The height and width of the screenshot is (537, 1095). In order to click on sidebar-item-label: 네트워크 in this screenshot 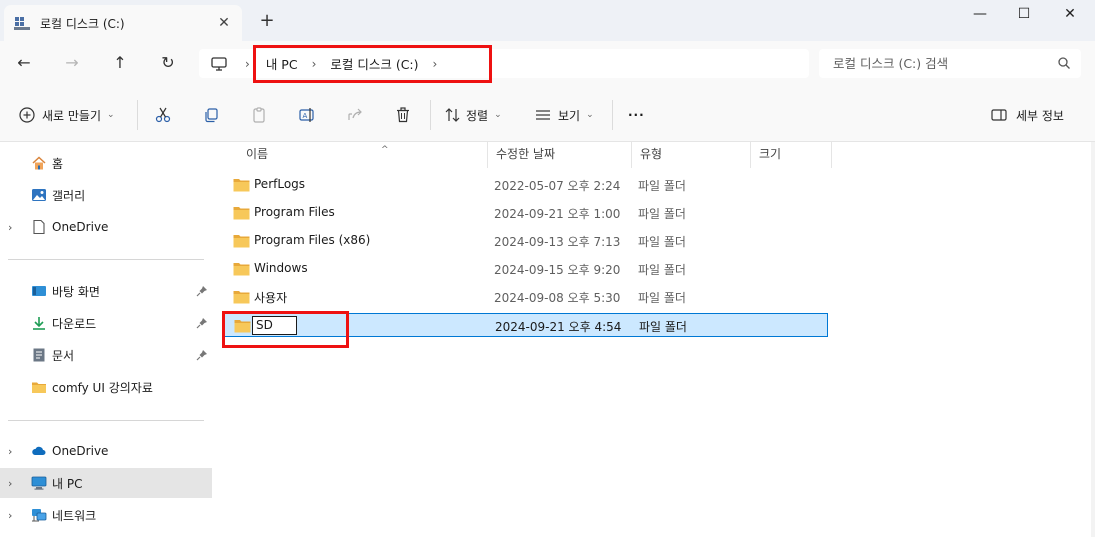, I will do `click(74, 515)`.